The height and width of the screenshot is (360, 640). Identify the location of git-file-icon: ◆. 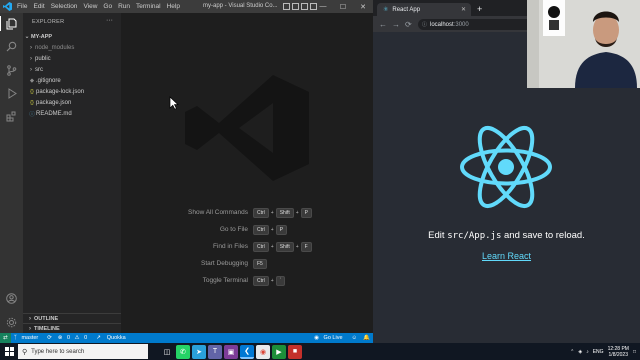
(32, 80).